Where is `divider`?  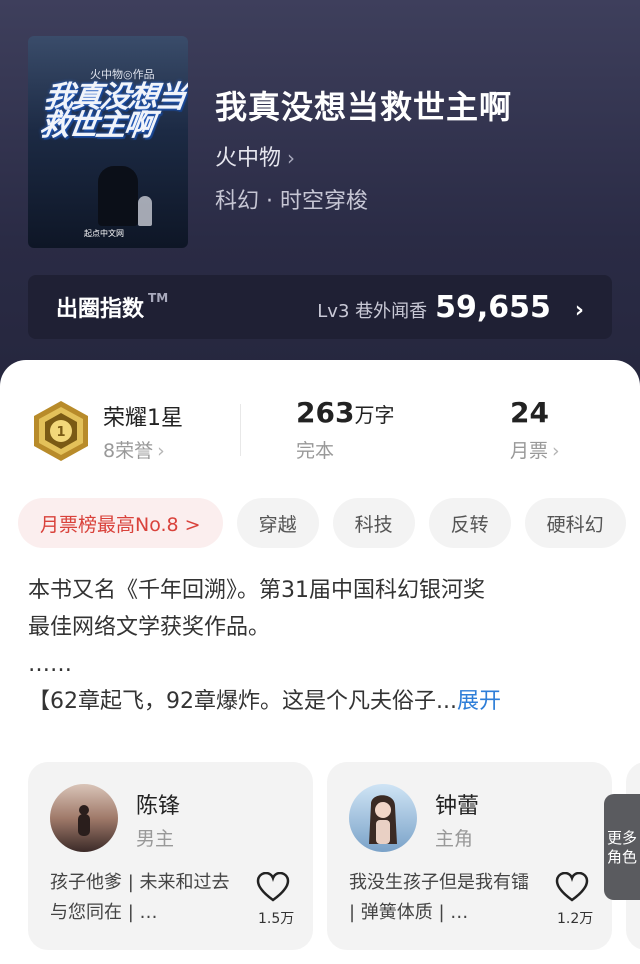
divider is located at coordinates (240, 430).